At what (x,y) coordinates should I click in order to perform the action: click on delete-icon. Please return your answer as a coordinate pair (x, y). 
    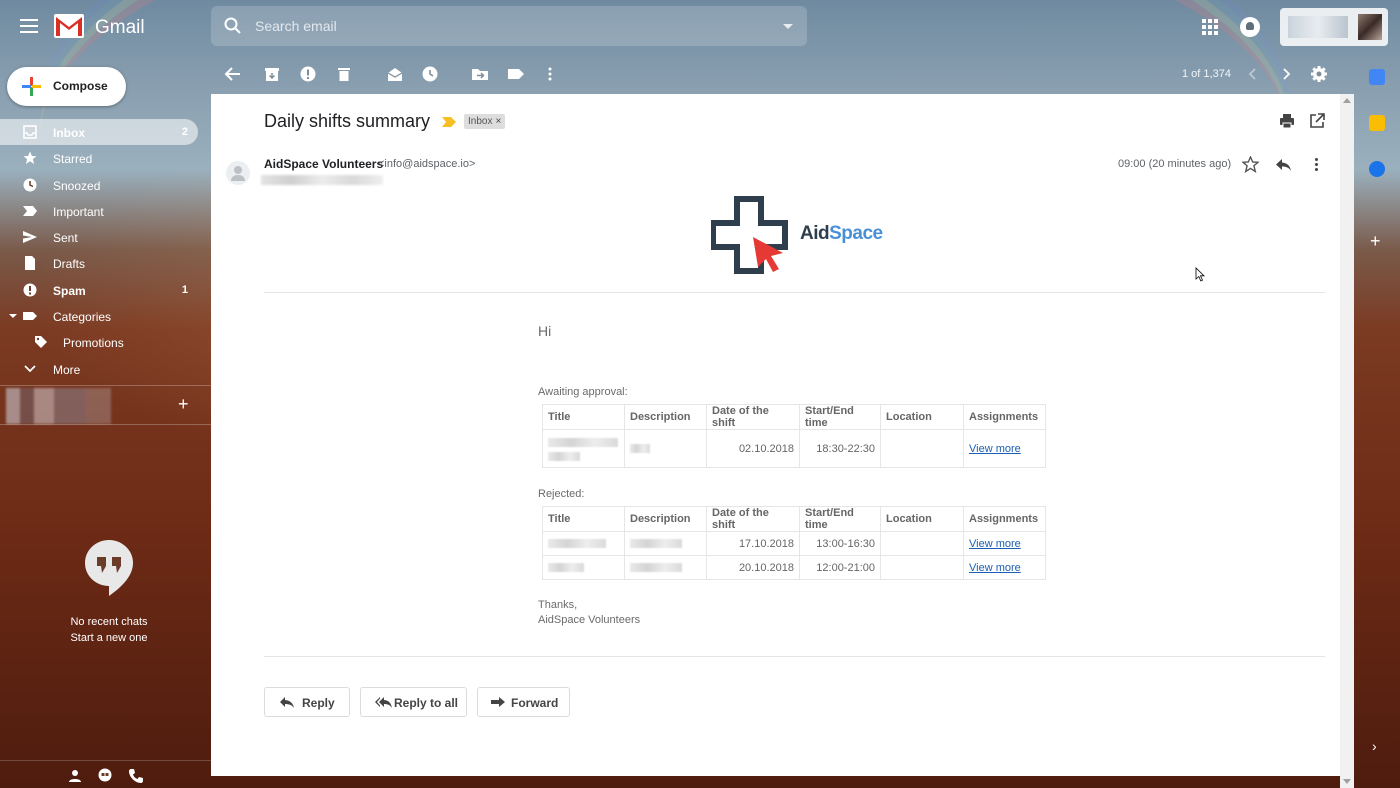
    Looking at the image, I should click on (344, 74).